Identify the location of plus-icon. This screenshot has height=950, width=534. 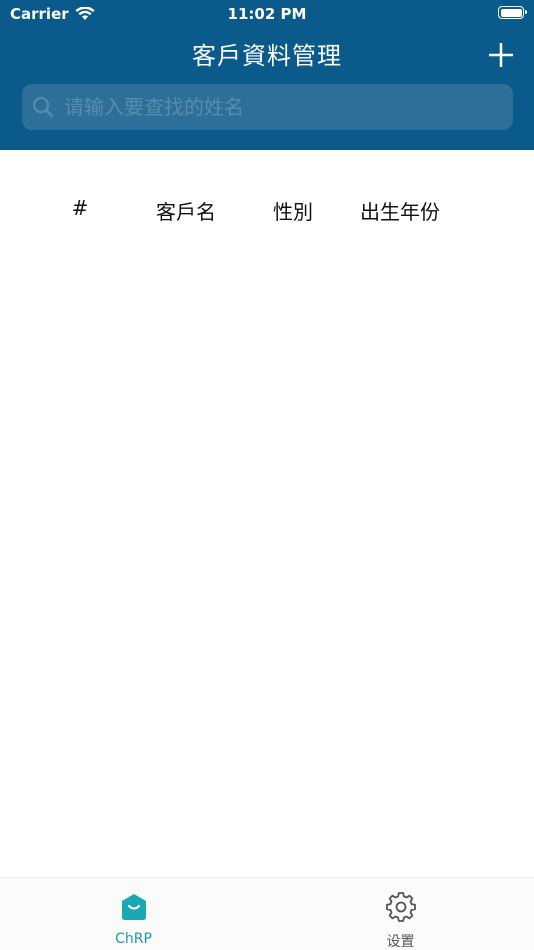
(501, 55).